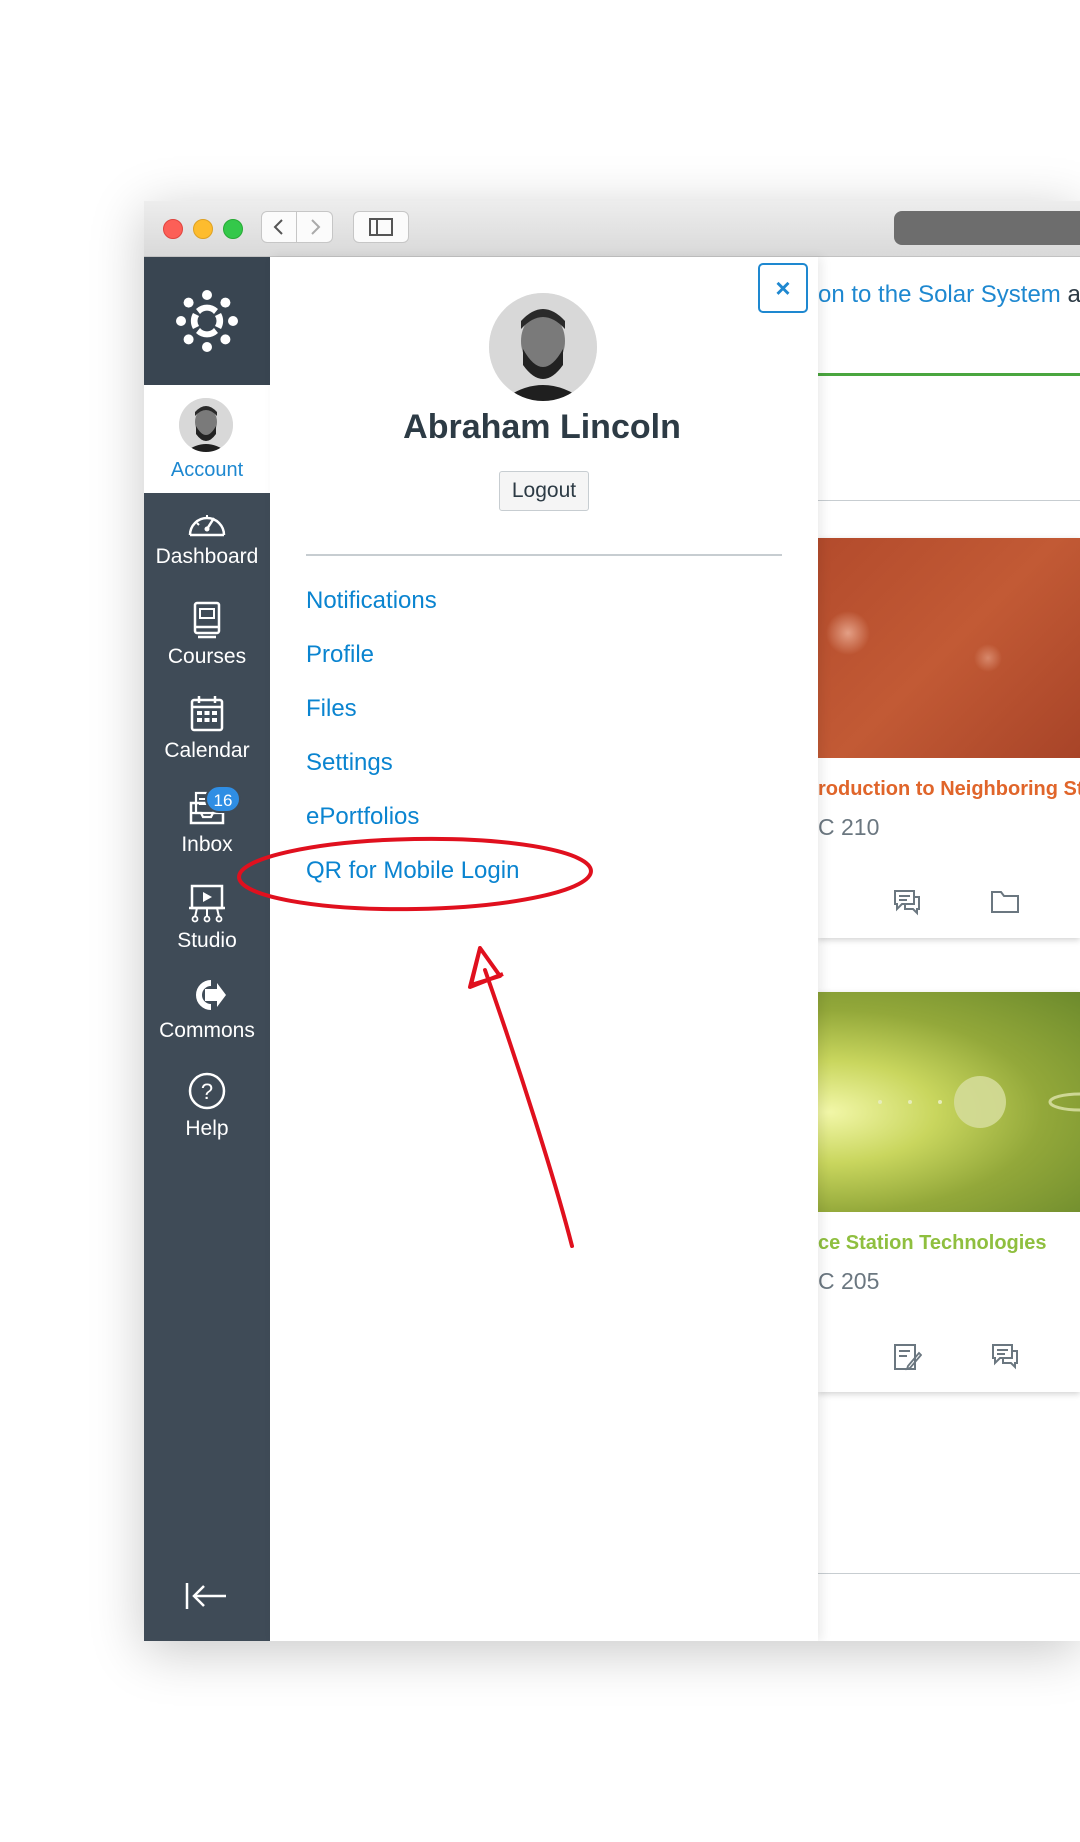 The width and height of the screenshot is (1080, 1842). I want to click on user-avatar, so click(543, 347).